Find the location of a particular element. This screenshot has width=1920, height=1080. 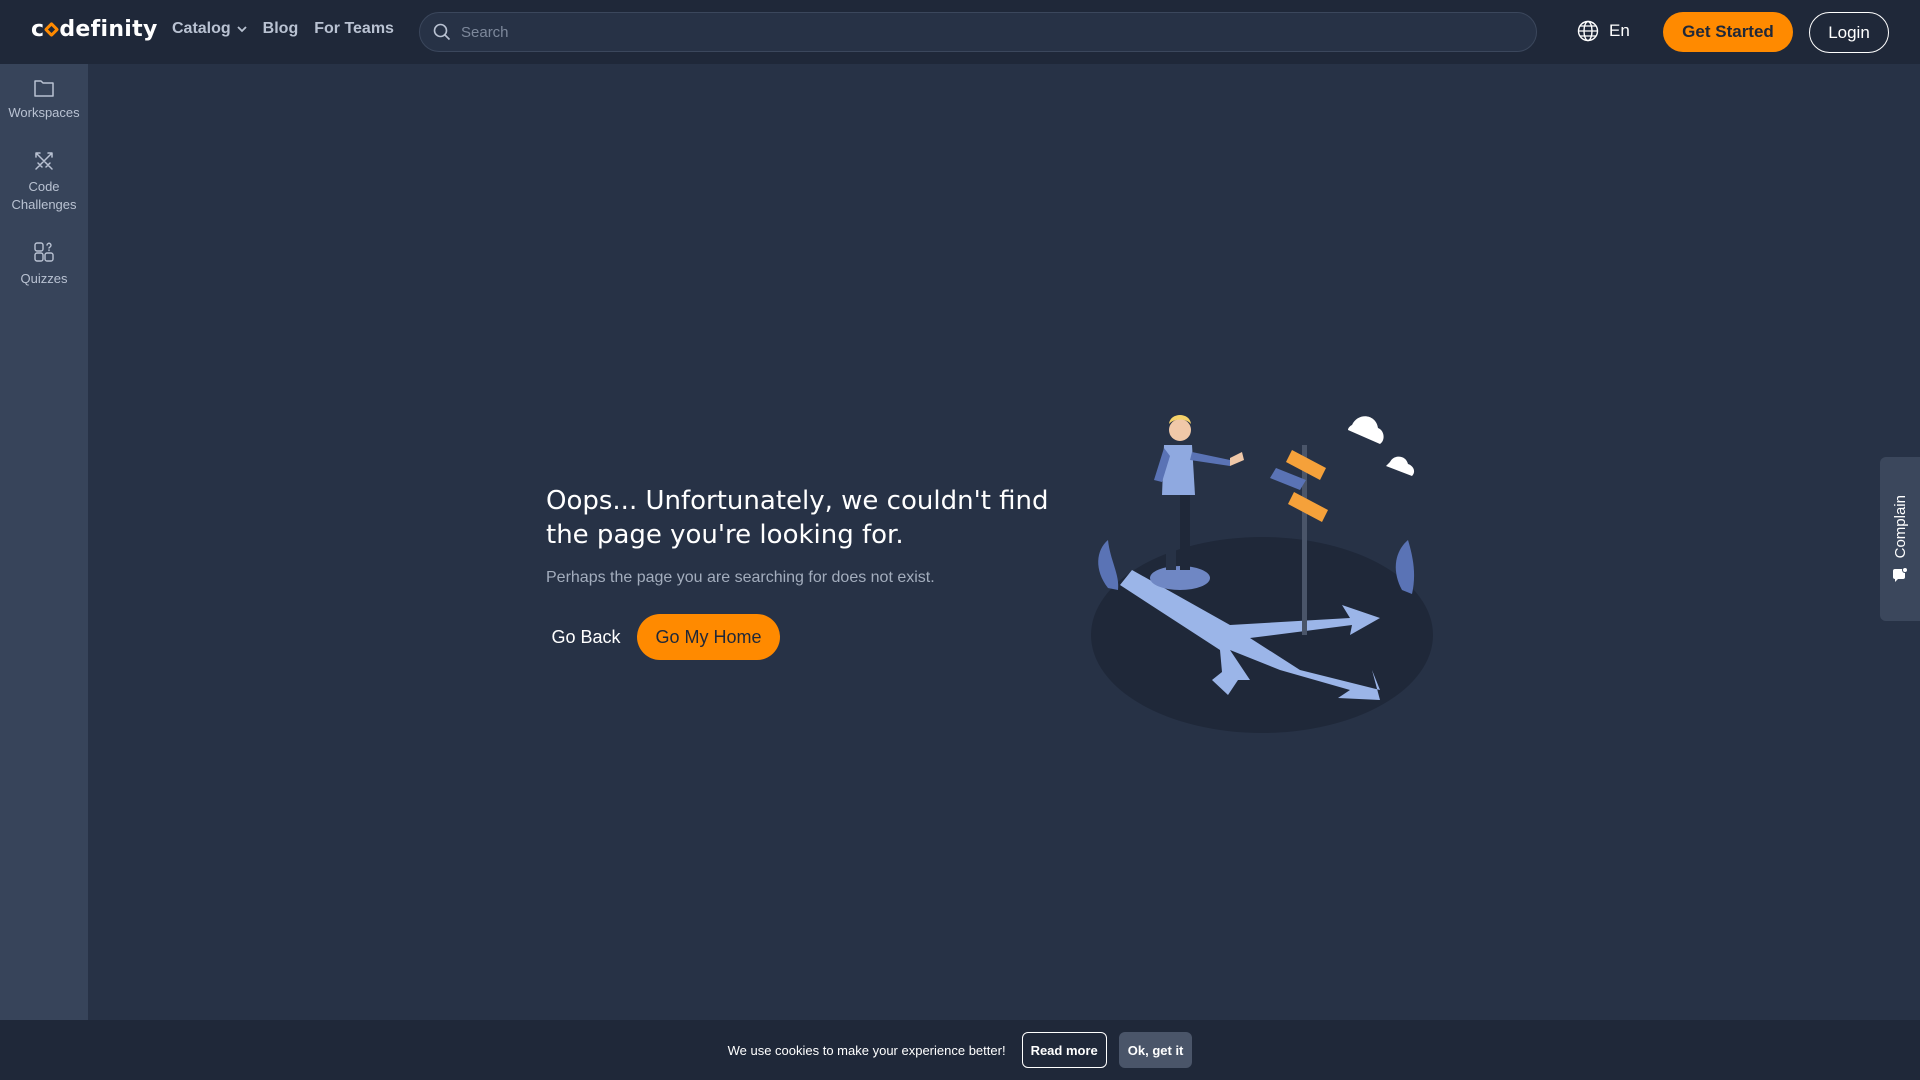

logo-text-start: c is located at coordinates (38, 29).